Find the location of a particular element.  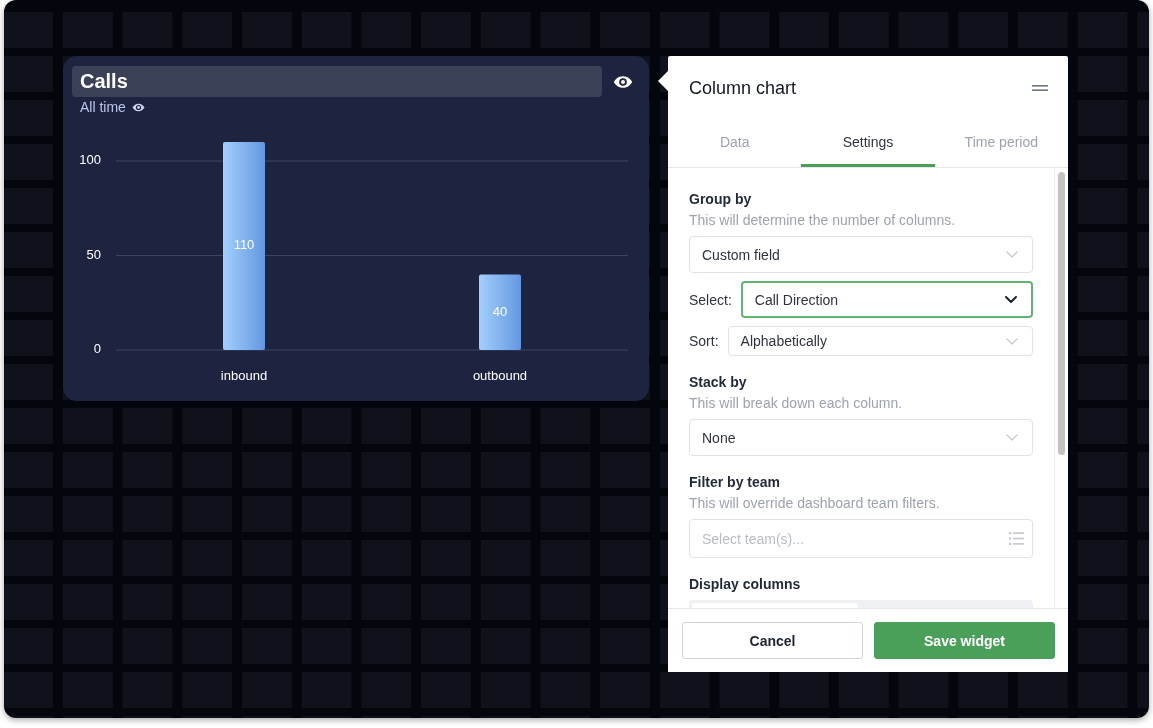

dropdown-field: Custom field is located at coordinates (861, 254).